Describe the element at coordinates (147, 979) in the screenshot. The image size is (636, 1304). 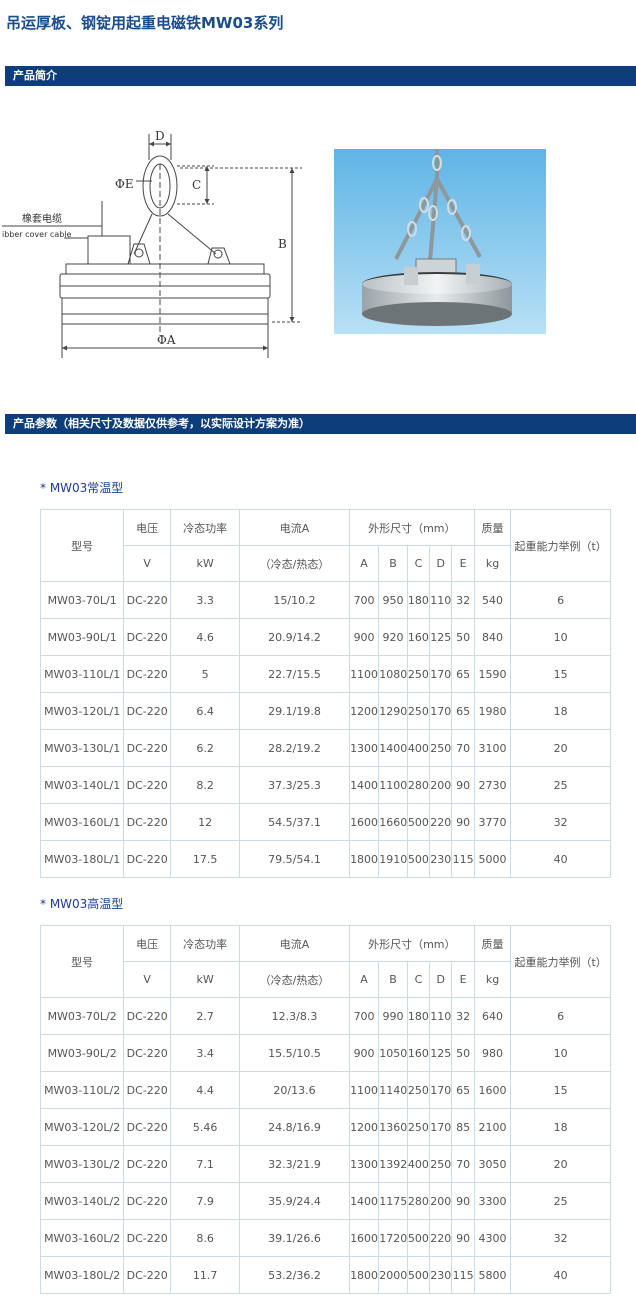
I see `header-voltage-unit: V` at that location.